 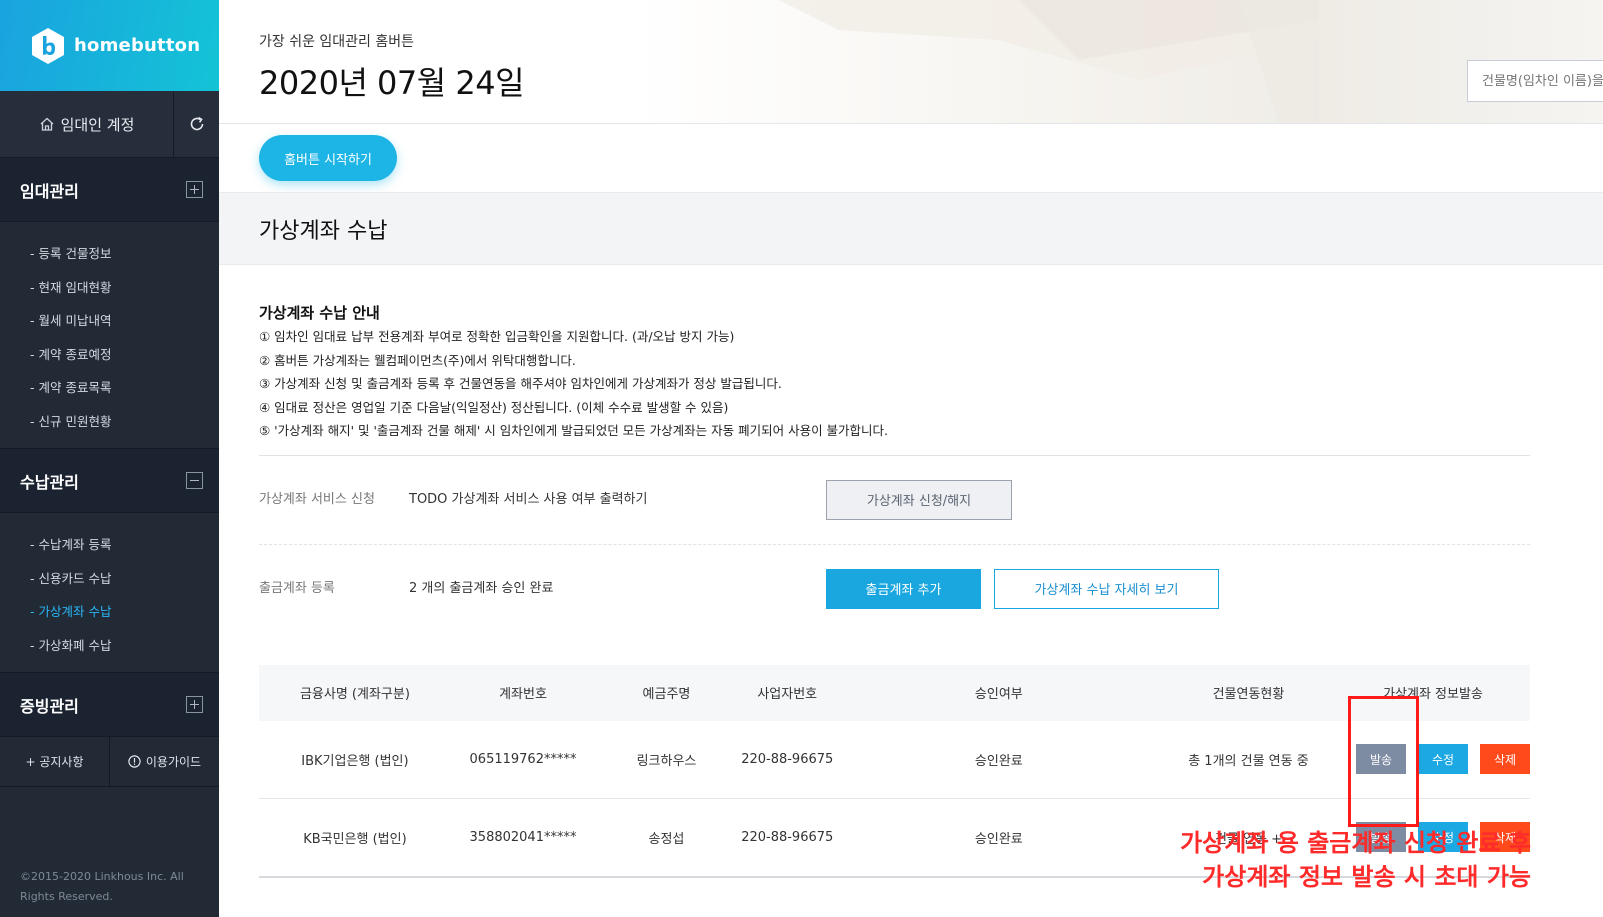 What do you see at coordinates (109, 705) in the screenshot?
I see `menu-section-evidence: 증빙관리` at bounding box center [109, 705].